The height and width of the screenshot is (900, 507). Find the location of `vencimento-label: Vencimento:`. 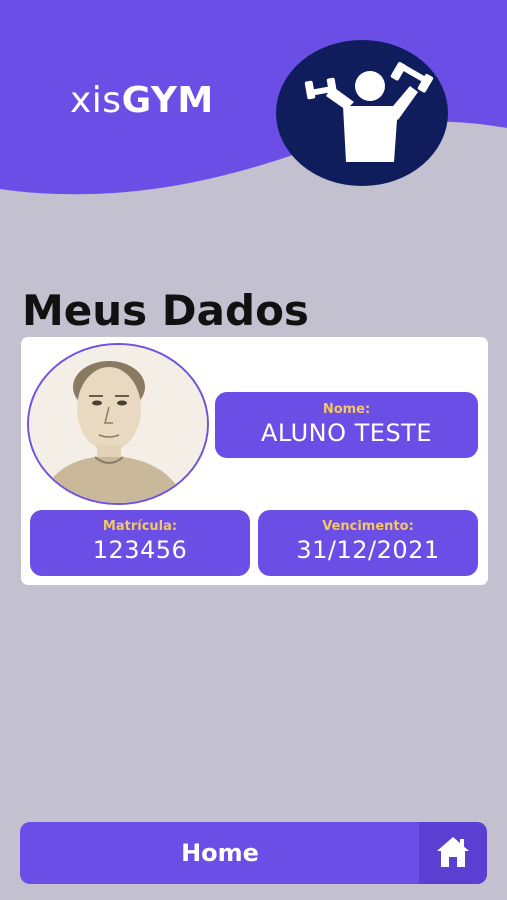

vencimento-label: Vencimento: is located at coordinates (368, 526).